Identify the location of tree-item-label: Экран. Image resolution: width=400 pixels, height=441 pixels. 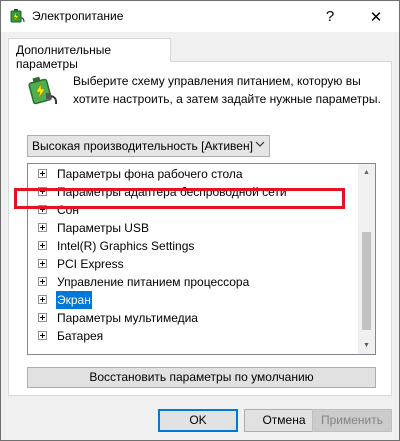
(74, 300).